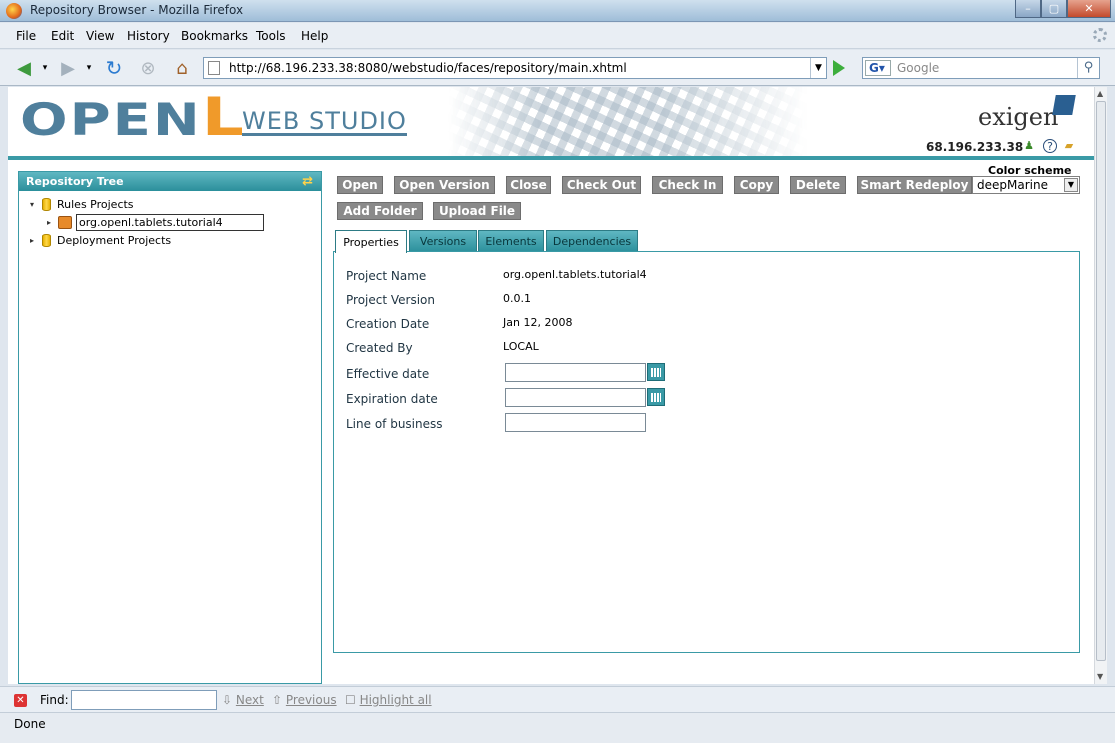 The image size is (1115, 743). Describe the element at coordinates (575, 372) in the screenshot. I see `effective-date-input` at that location.